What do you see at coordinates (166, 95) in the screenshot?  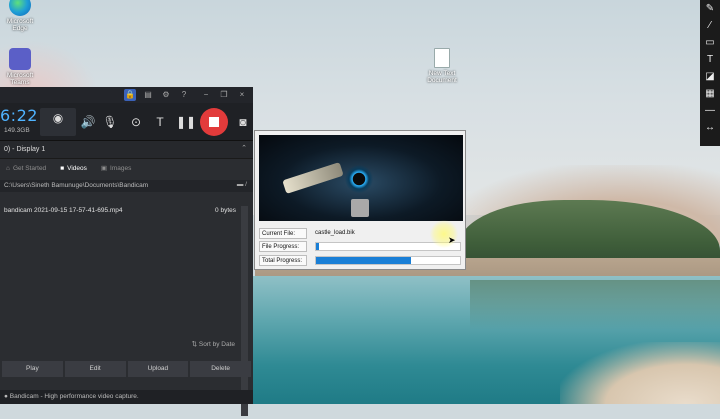 I see `settings-icon: ⚙` at bounding box center [166, 95].